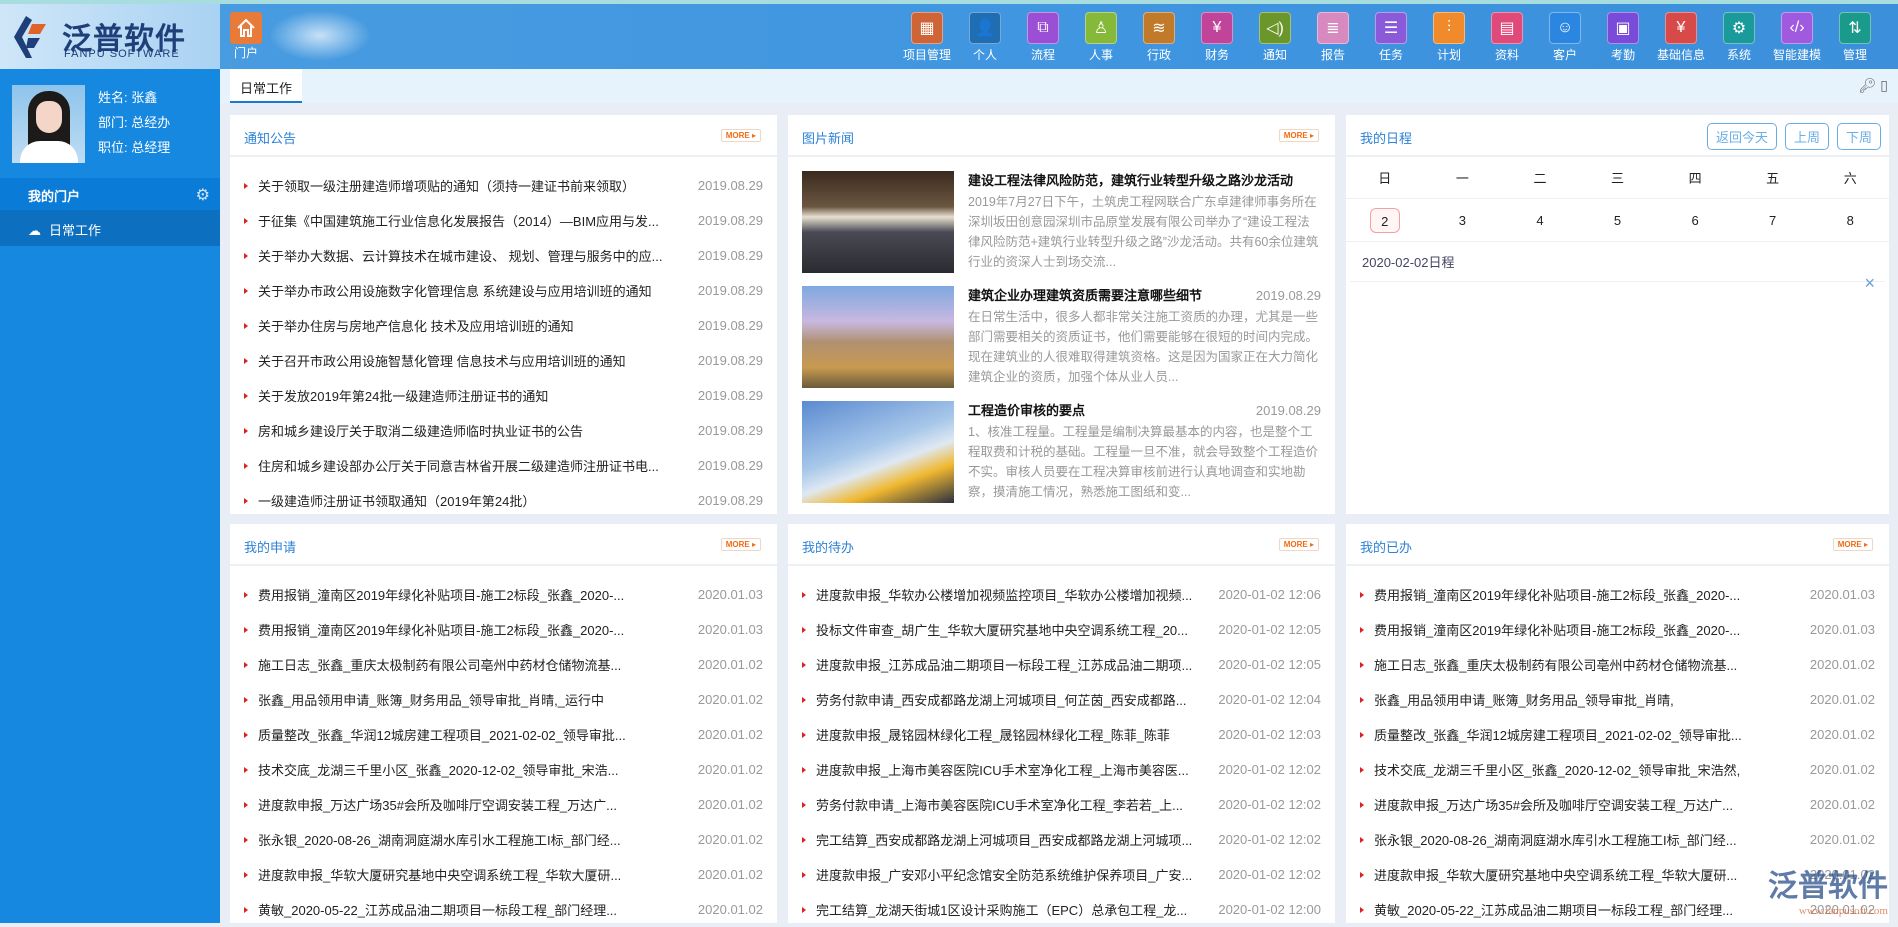 This screenshot has width=1898, height=927. What do you see at coordinates (503, 360) in the screenshot?
I see `list-item: 关于召开市政公用设施智慧化管理 信息技术与应用培训班的通知 2019.08.29` at bounding box center [503, 360].